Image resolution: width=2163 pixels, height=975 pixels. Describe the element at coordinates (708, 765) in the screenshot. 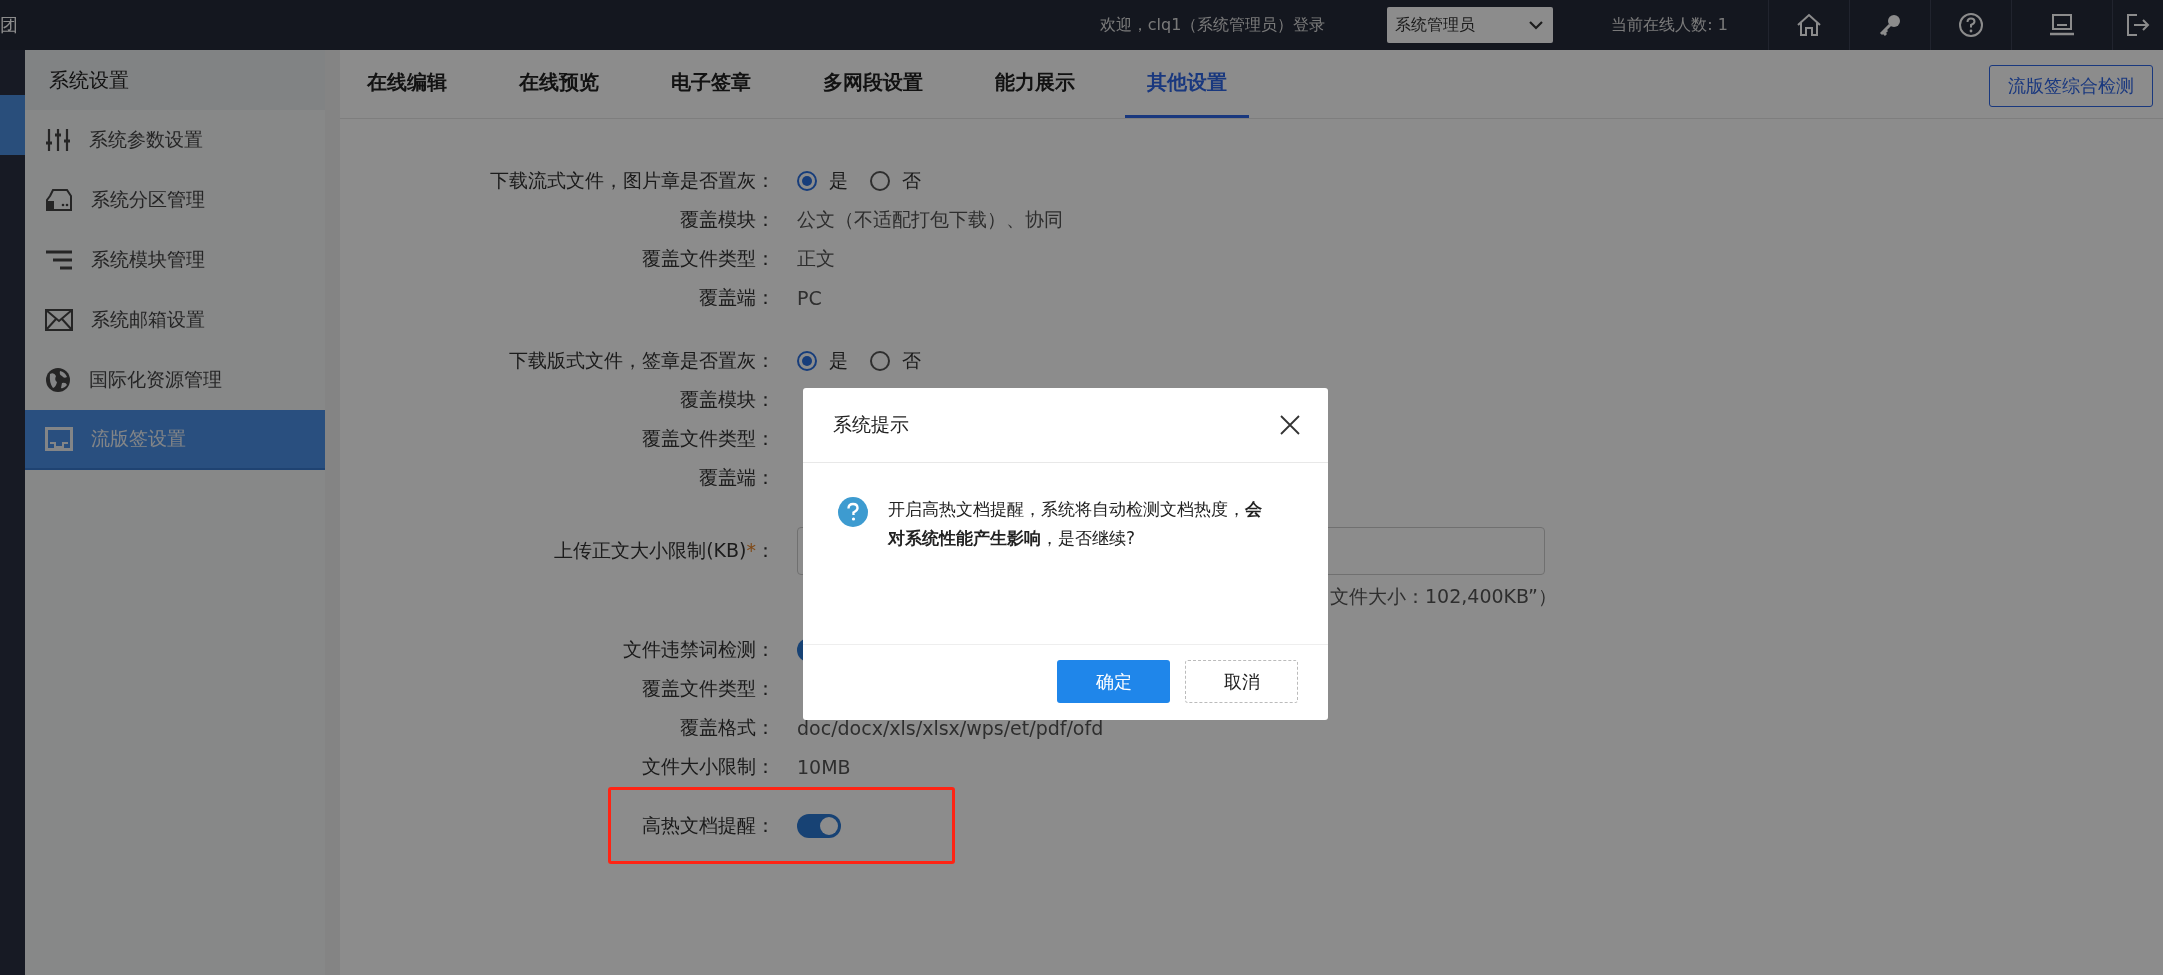

I see `field-label: 文件大小限制：` at that location.